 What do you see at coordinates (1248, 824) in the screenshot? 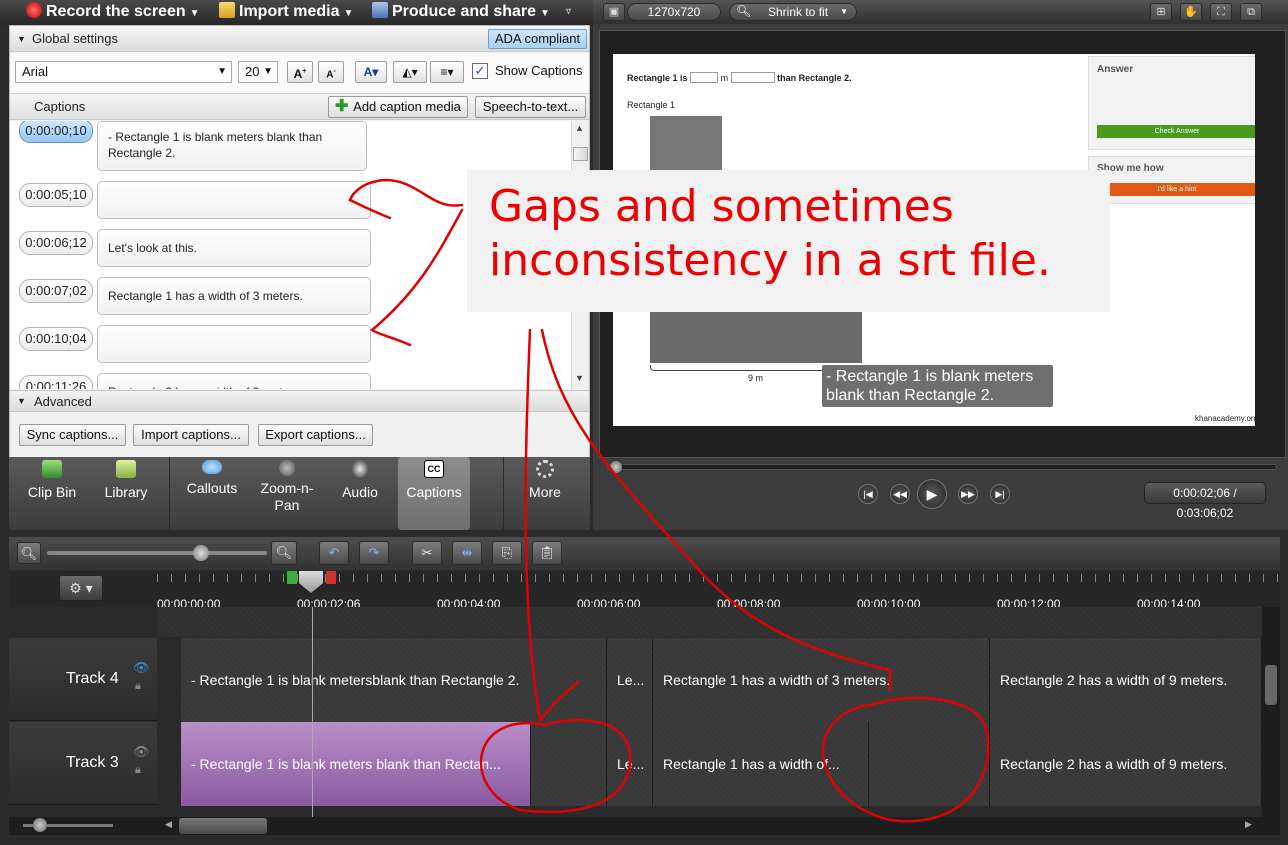
I see `scroll-right-icon: ▶` at bounding box center [1248, 824].